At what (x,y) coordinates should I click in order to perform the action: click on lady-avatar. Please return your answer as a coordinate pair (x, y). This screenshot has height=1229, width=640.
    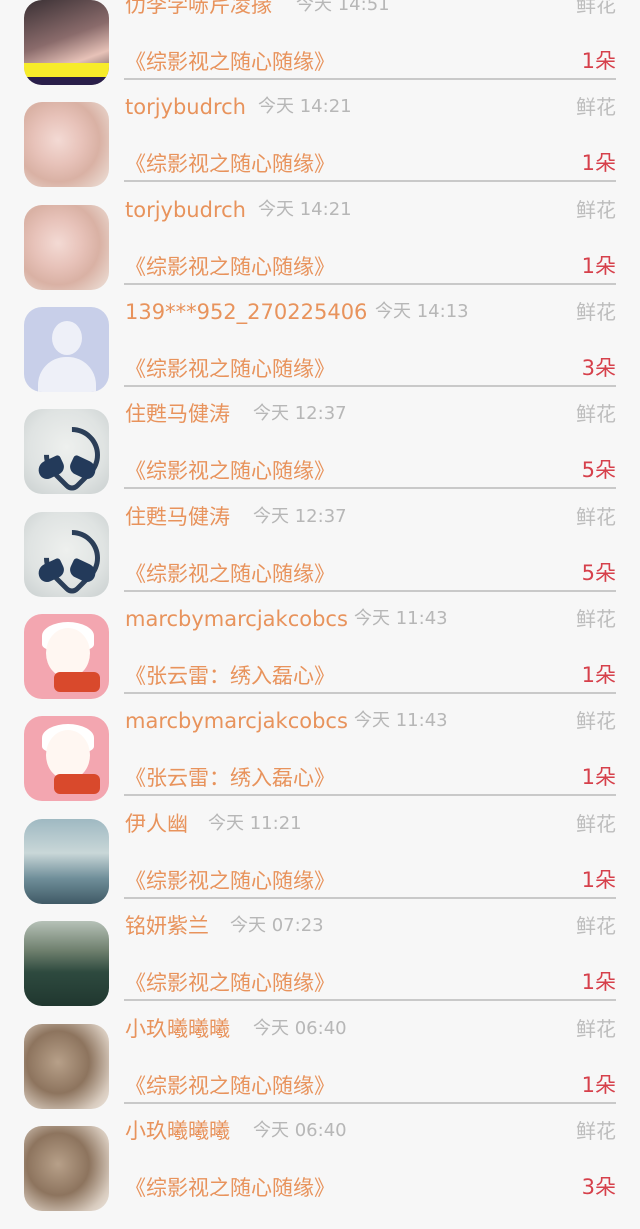
    Looking at the image, I should click on (66, 42).